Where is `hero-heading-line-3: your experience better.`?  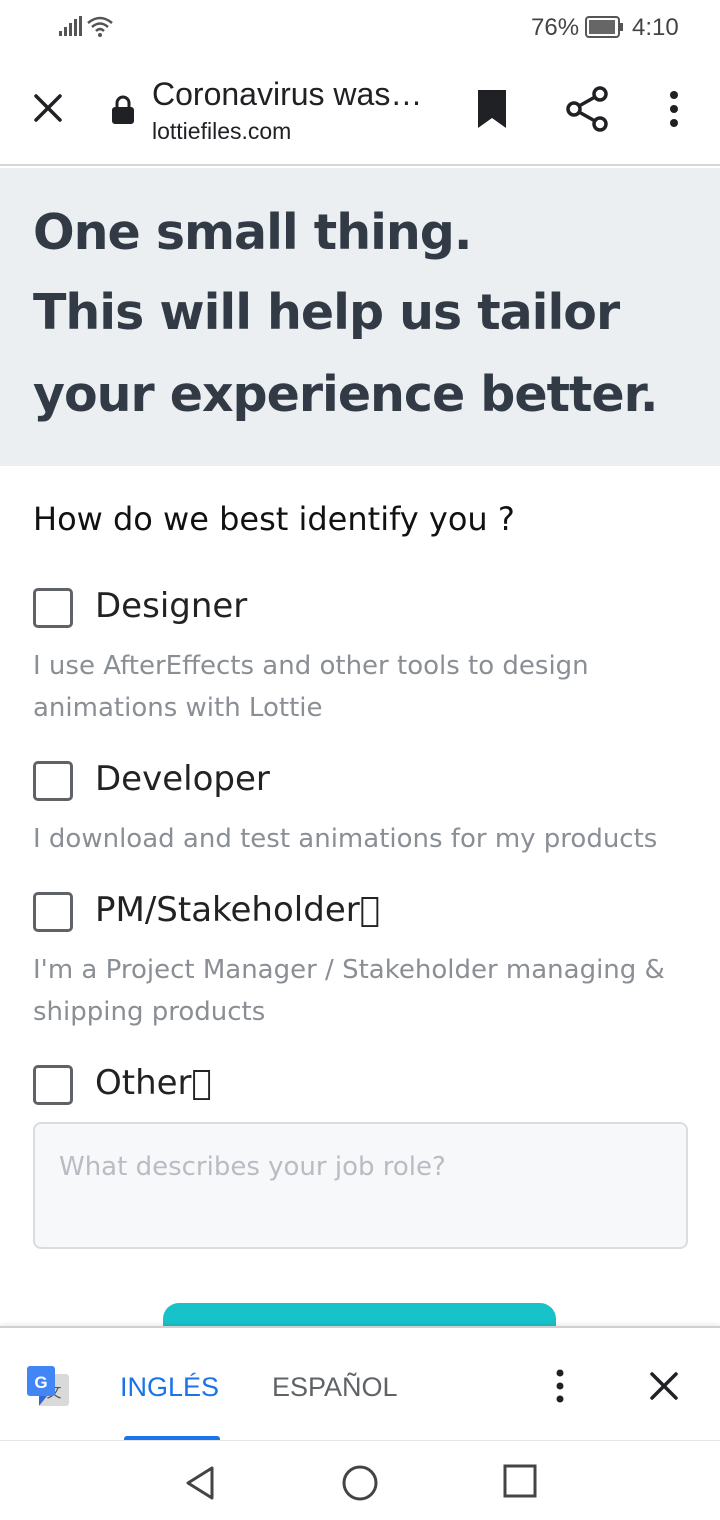
hero-heading-line-3: your experience better. is located at coordinates (345, 394).